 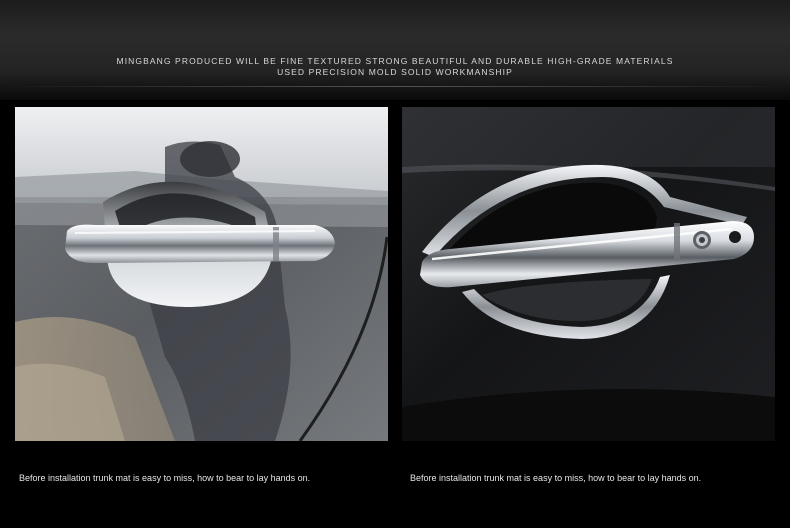 I want to click on banner-divider, so click(x=395, y=86).